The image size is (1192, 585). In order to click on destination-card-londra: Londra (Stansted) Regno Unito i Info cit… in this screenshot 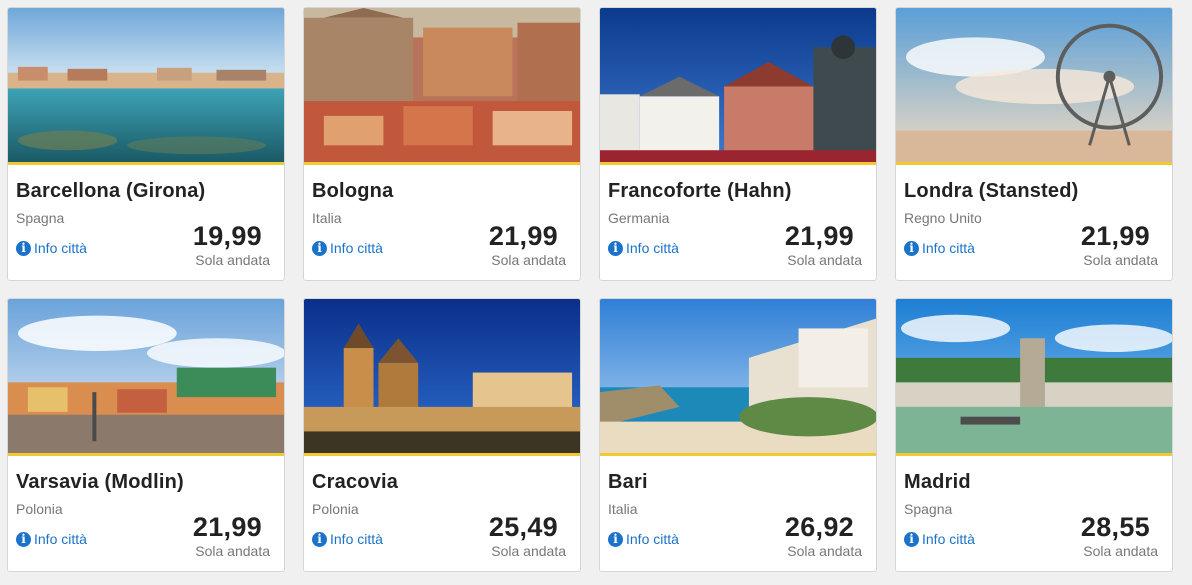, I will do `click(1034, 144)`.